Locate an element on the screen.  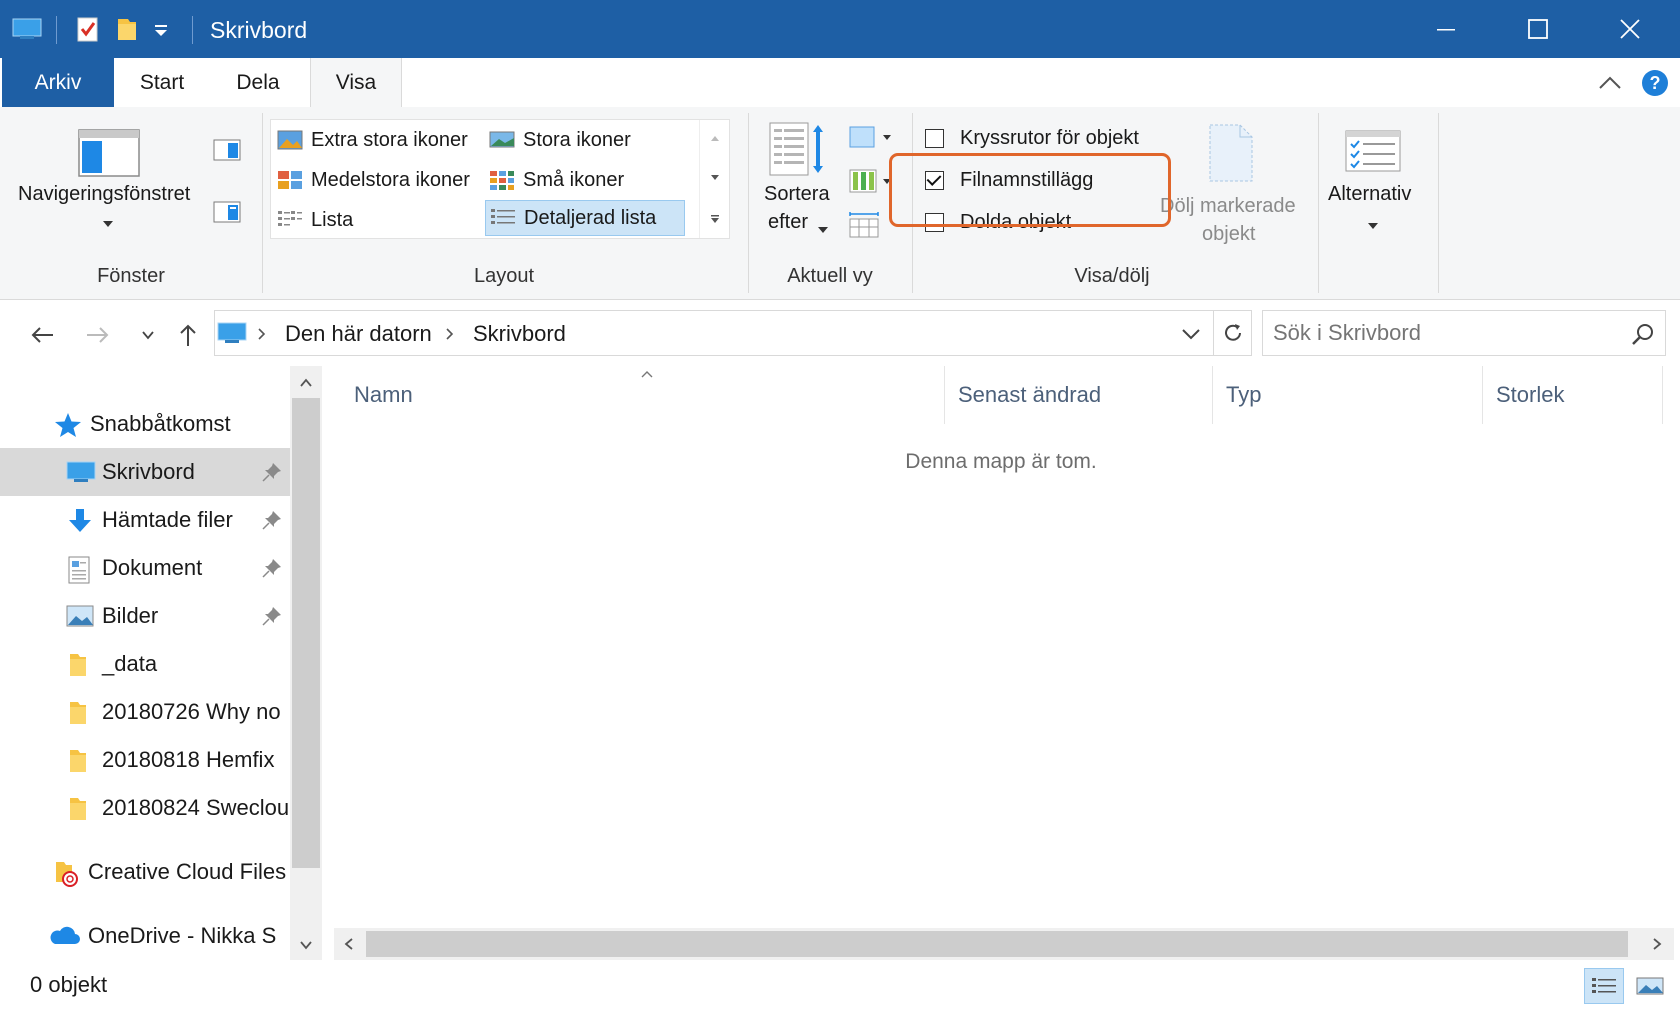
address-dropdown-icon is located at coordinates (1191, 336).